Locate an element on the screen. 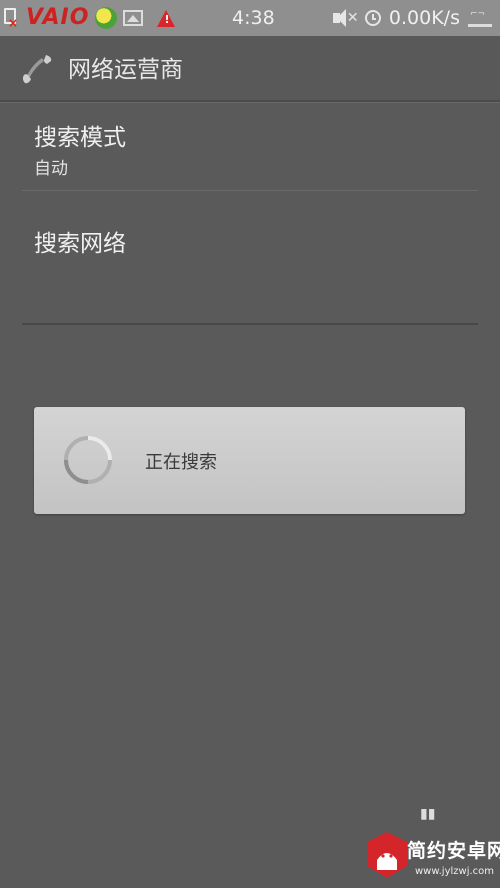 This screenshot has width=500, height=888. watermark-url: www.jylzwj.com is located at coordinates (455, 871).